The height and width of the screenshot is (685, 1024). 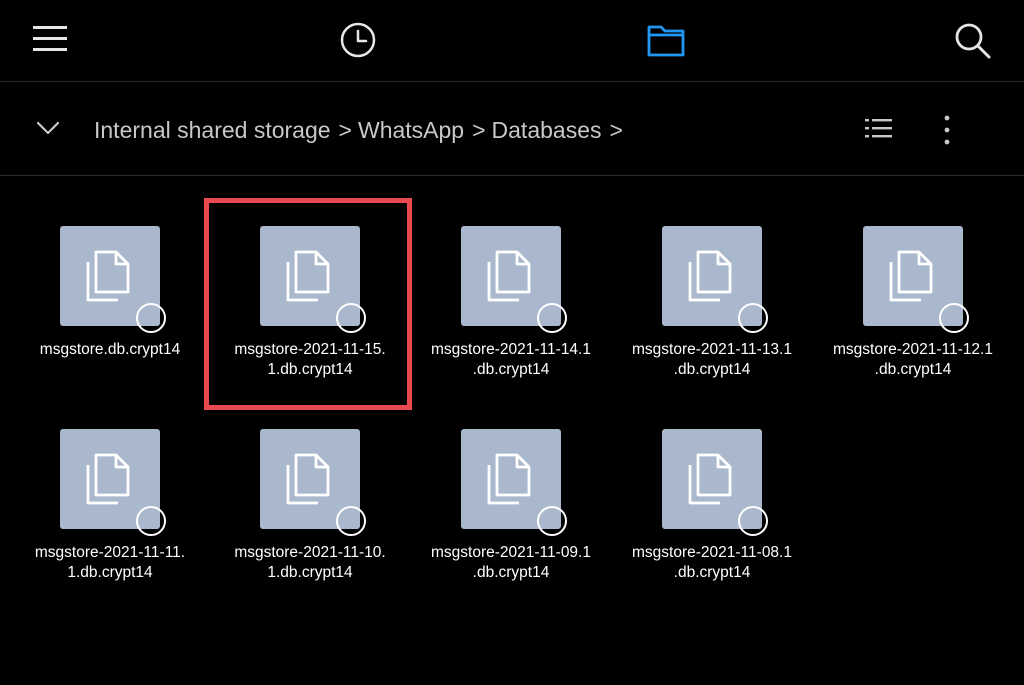 I want to click on file-item: msgstore-2021-11-14.1 .db.crypt14, so click(x=511, y=326).